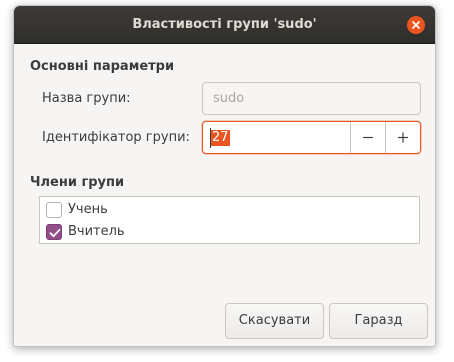 The height and width of the screenshot is (362, 454). What do you see at coordinates (226, 232) in the screenshot?
I see `member-row-teacher: Вчитель` at bounding box center [226, 232].